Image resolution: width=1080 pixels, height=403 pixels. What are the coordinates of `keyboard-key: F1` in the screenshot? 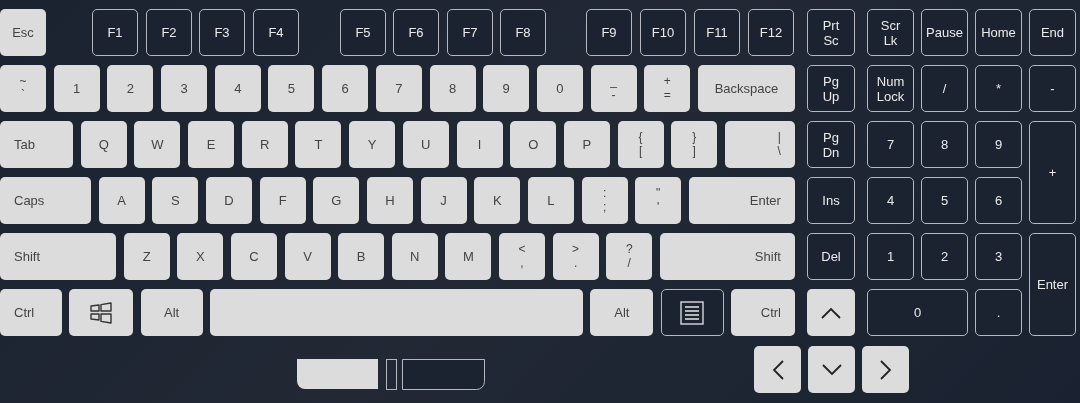 It's located at (115, 32).